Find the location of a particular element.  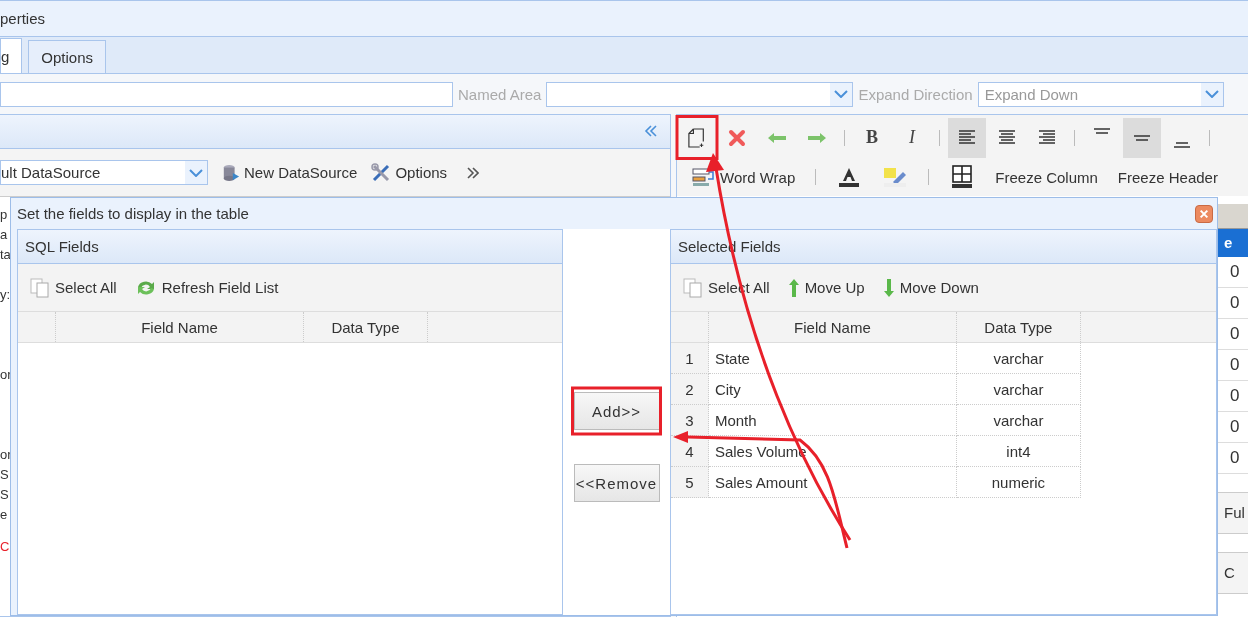

align-right-icon is located at coordinates (1047, 137).